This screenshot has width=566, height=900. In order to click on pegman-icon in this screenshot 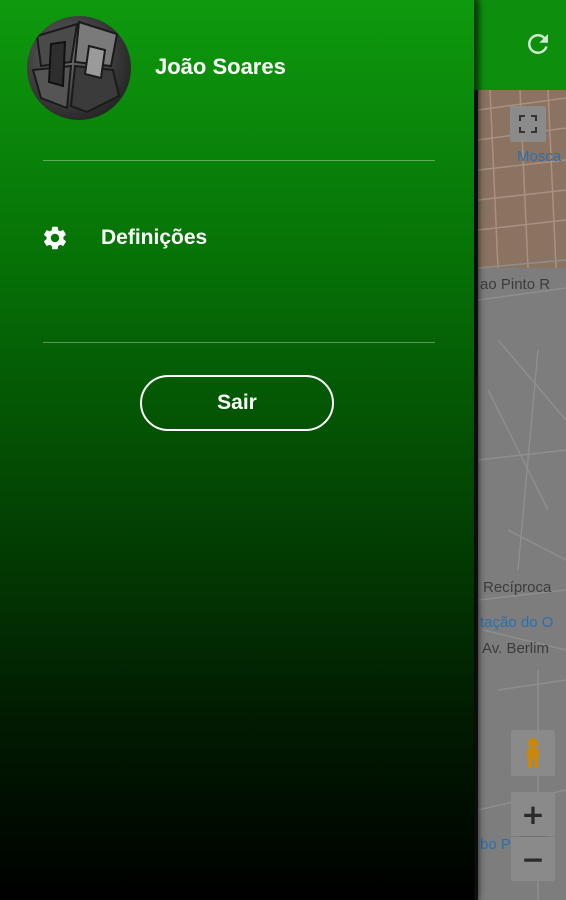, I will do `click(533, 753)`.